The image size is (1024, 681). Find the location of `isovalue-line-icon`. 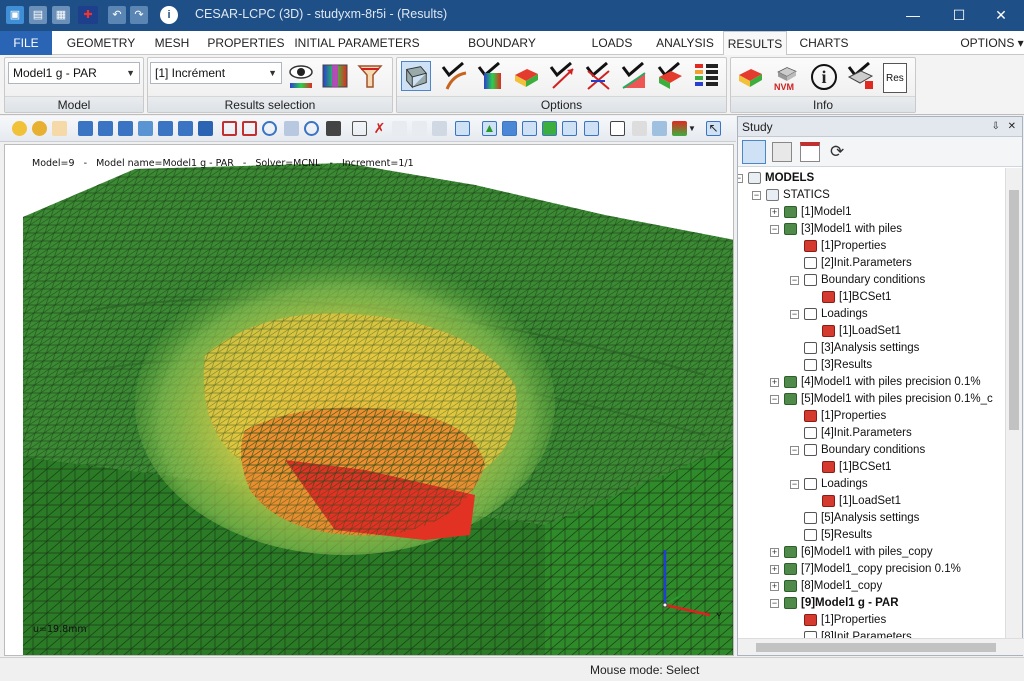

isovalue-line-icon is located at coordinates (454, 76).